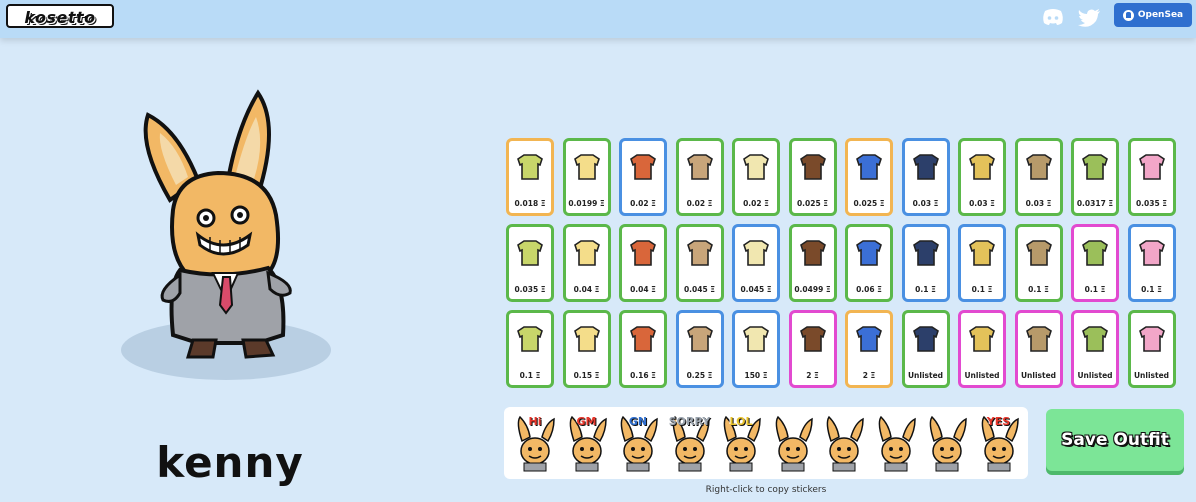  I want to click on item-price: 0.035 Ξ, so click(1151, 203).